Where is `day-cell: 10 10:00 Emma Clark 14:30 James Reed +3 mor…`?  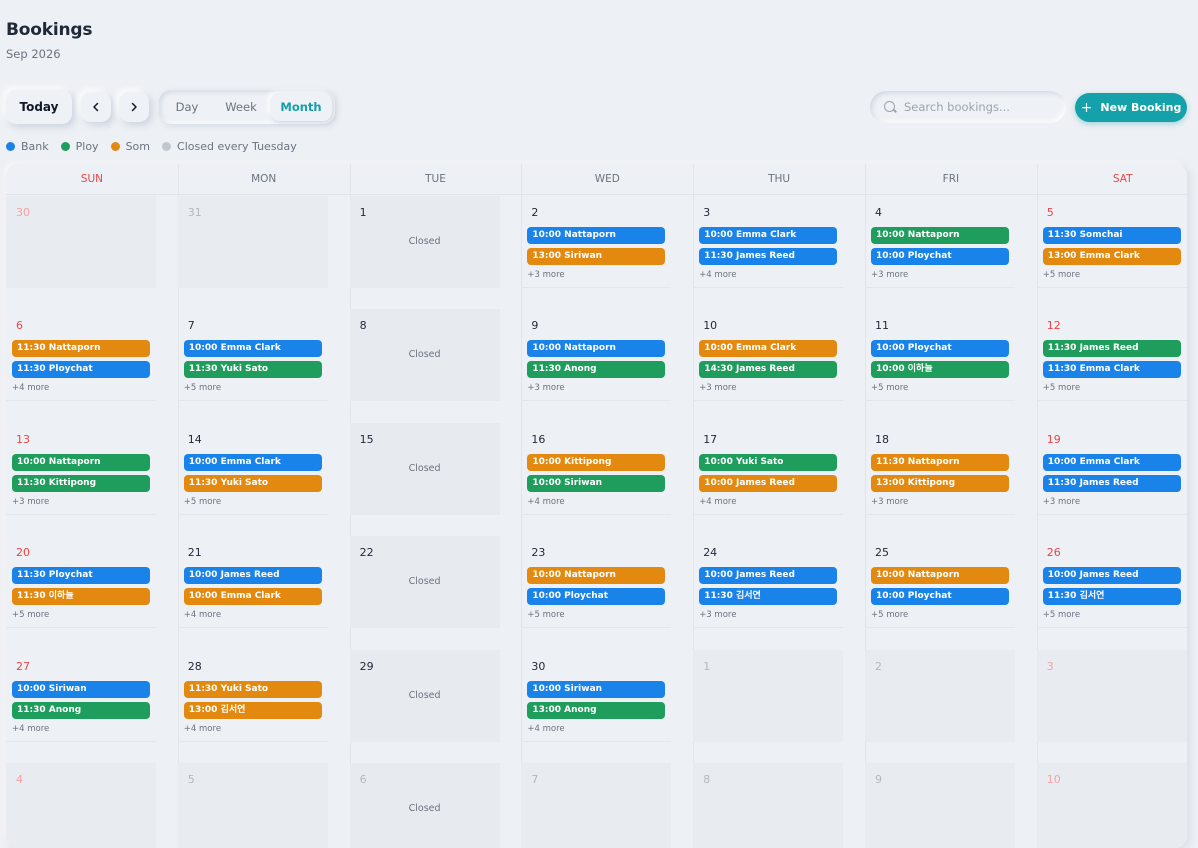
day-cell: 10 10:00 Emma Clark 14:30 James Reed +3 mor… is located at coordinates (768, 355).